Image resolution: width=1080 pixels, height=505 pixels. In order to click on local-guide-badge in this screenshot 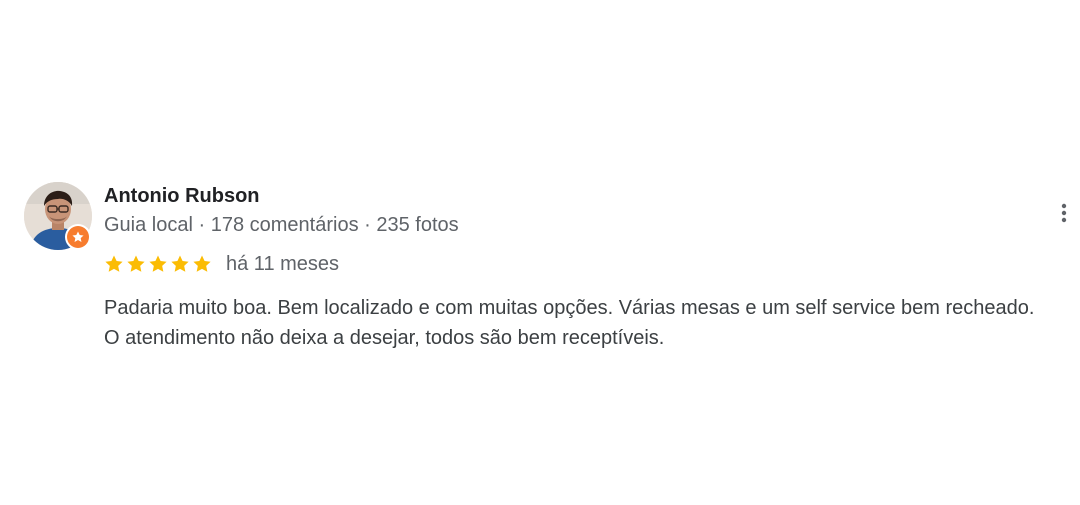, I will do `click(78, 237)`.